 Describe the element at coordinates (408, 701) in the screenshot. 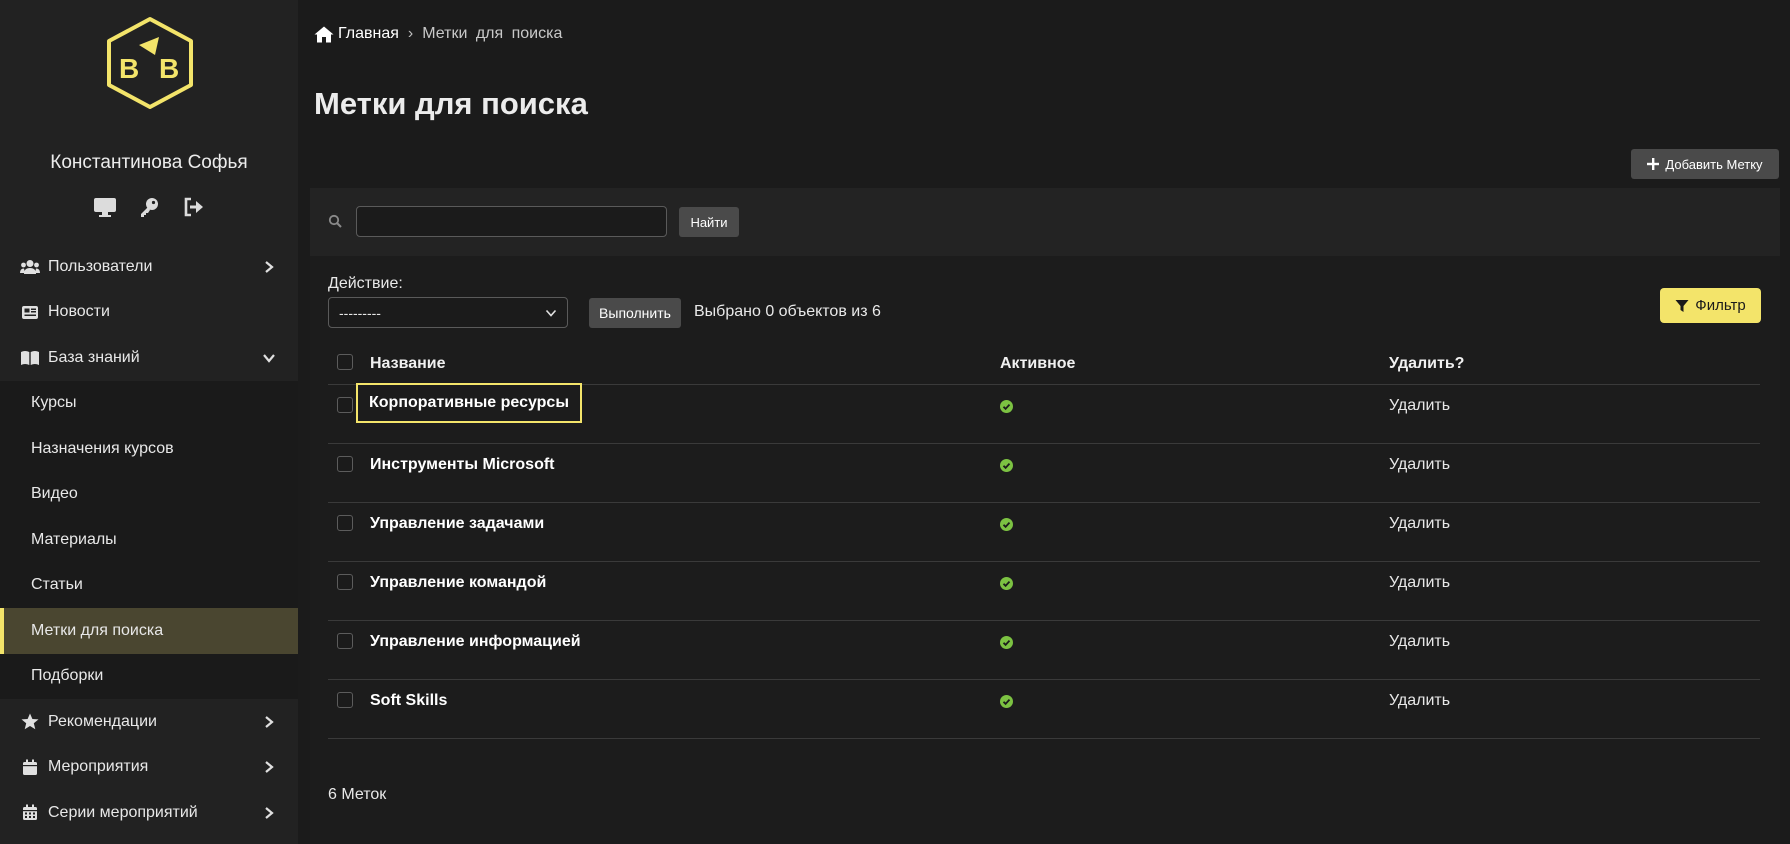

I see `tag-name-link: Soft Skills` at that location.